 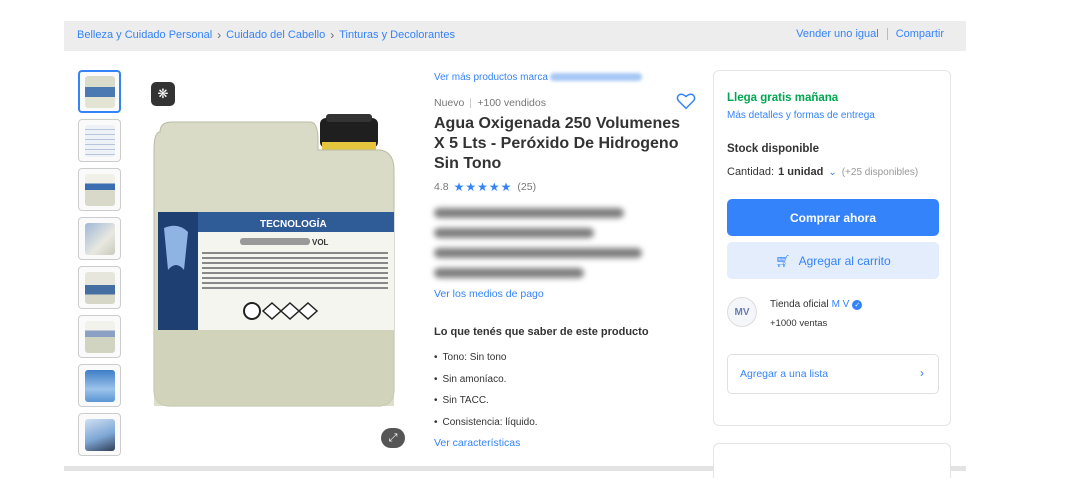 What do you see at coordinates (564, 187) in the screenshot?
I see `rating: 4.8 ★★★★★ (25)` at bounding box center [564, 187].